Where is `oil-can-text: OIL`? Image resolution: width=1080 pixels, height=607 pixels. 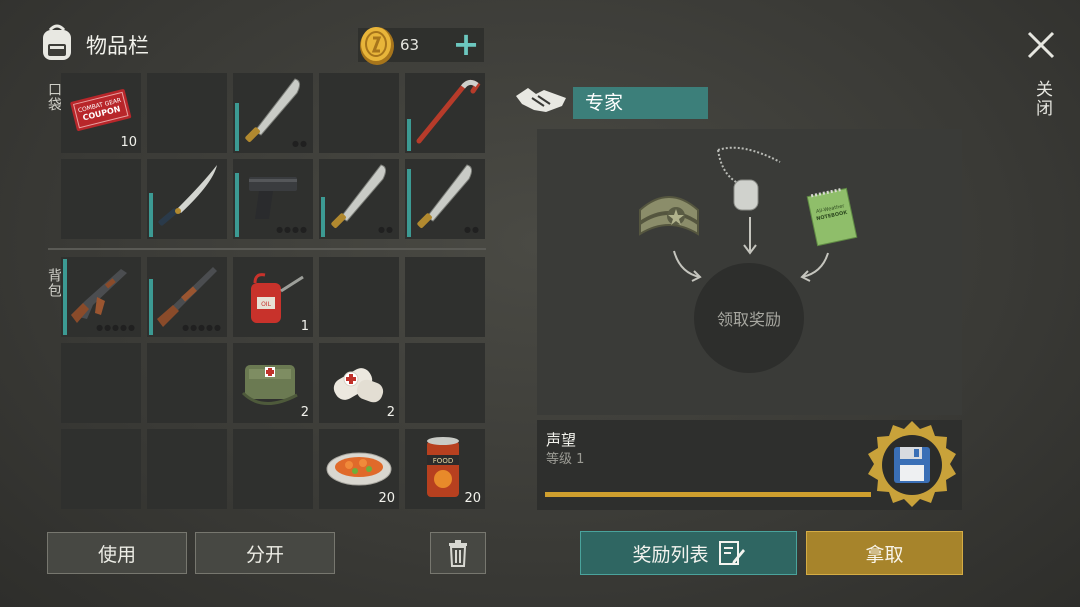 oil-can-text: OIL is located at coordinates (266, 304).